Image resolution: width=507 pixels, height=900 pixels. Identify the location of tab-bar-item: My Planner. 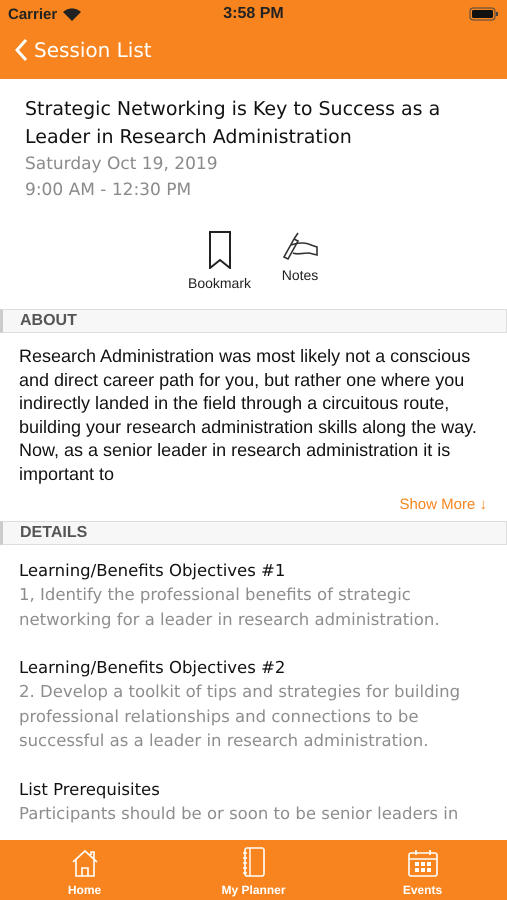
(253, 870).